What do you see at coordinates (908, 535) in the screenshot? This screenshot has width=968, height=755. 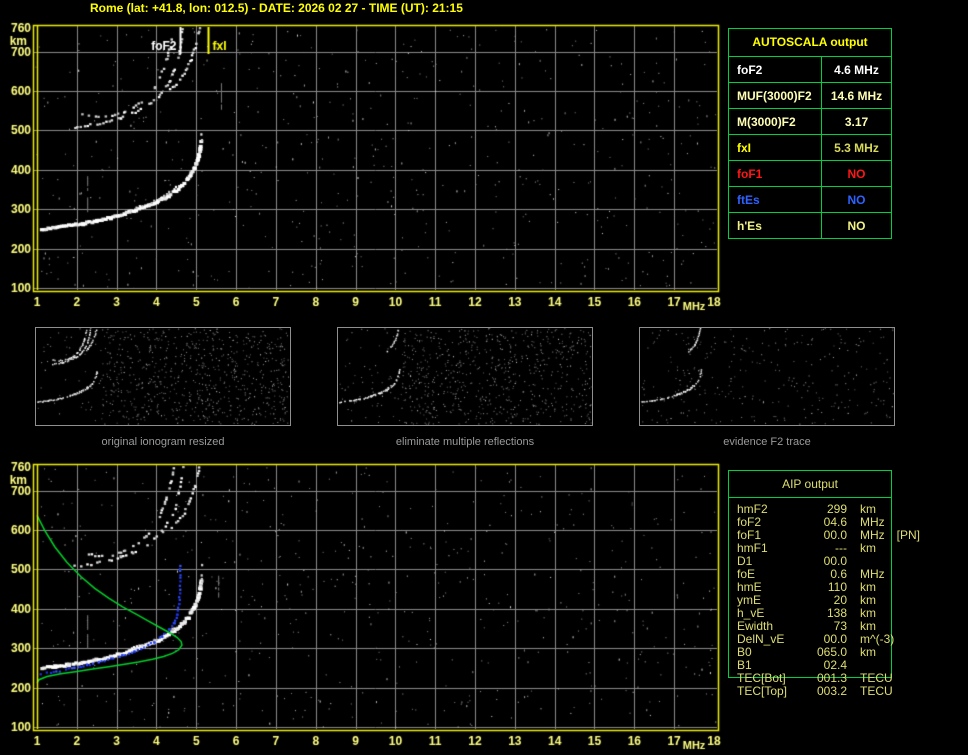 I see `aip-row-note: [PN]` at bounding box center [908, 535].